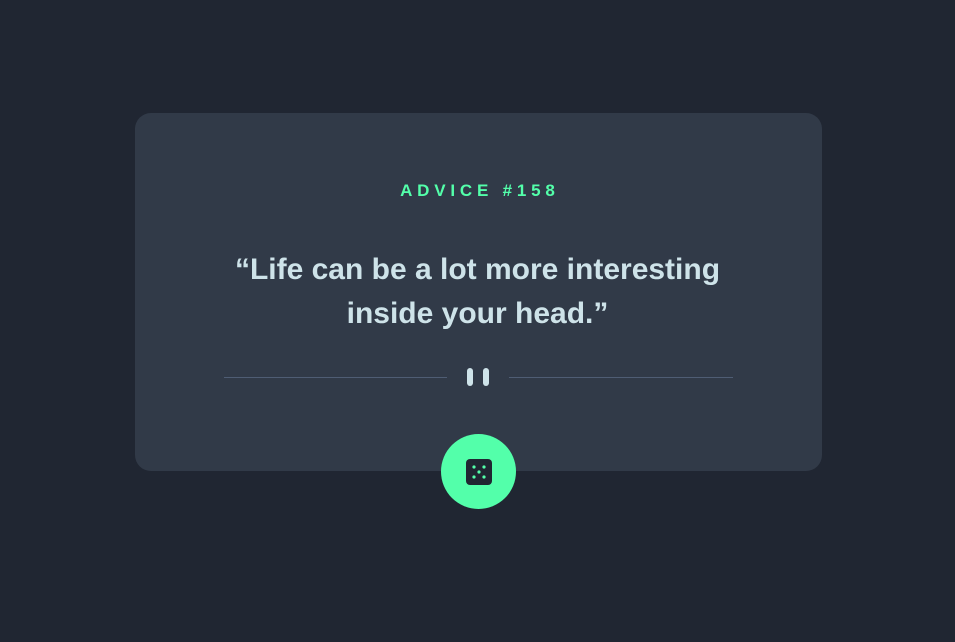 The width and height of the screenshot is (955, 642). I want to click on dice-icon, so click(478, 471).